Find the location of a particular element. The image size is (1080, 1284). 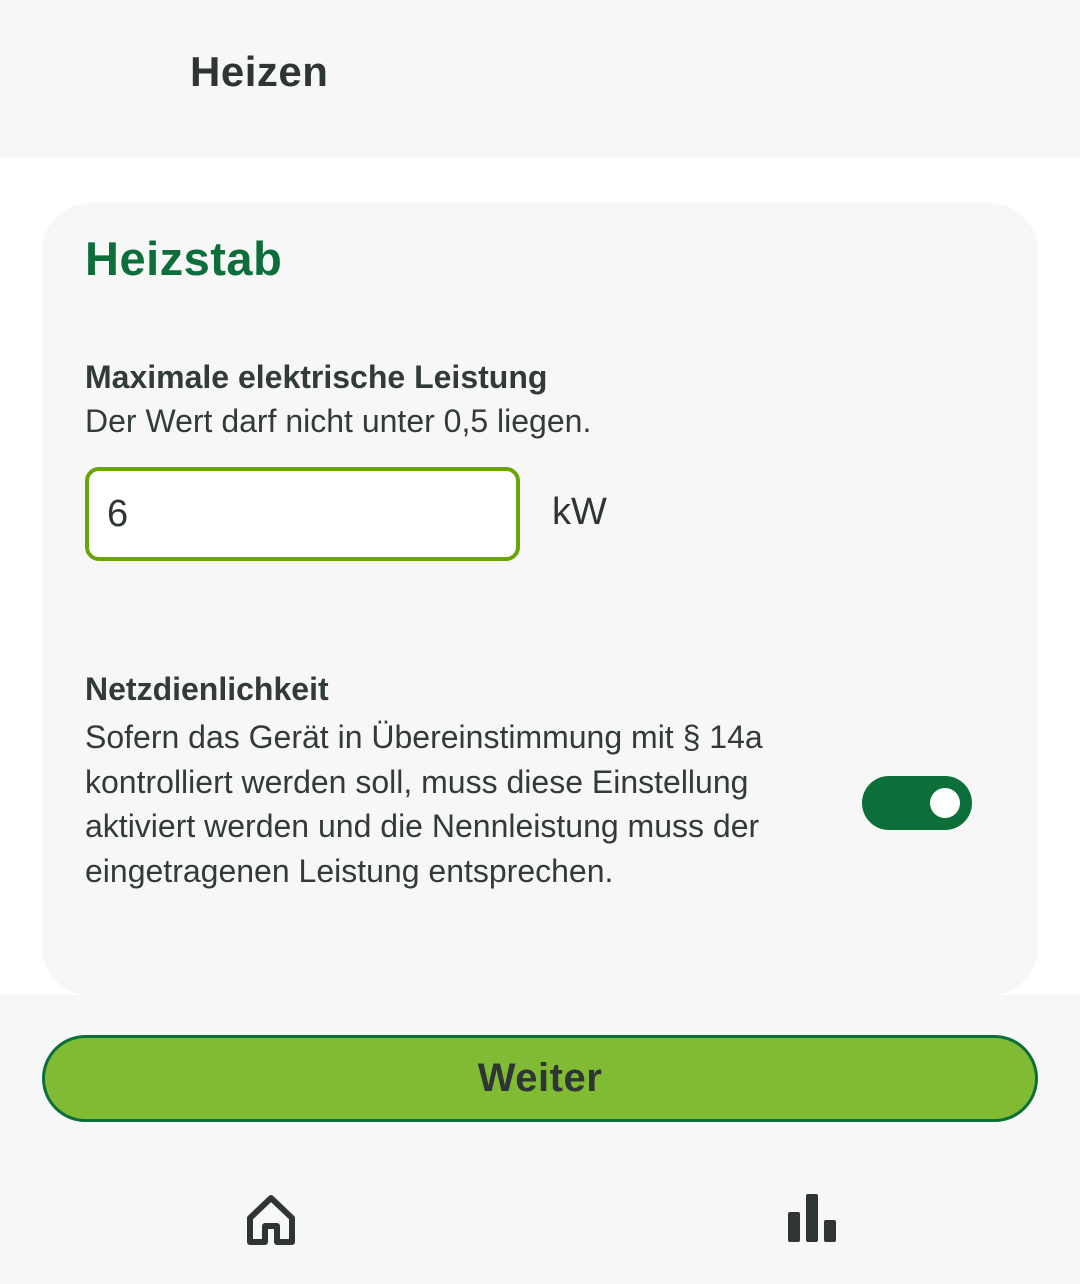

power-field-hint: Der Wert darf nicht unter 0,5 liegen. is located at coordinates (338, 421).